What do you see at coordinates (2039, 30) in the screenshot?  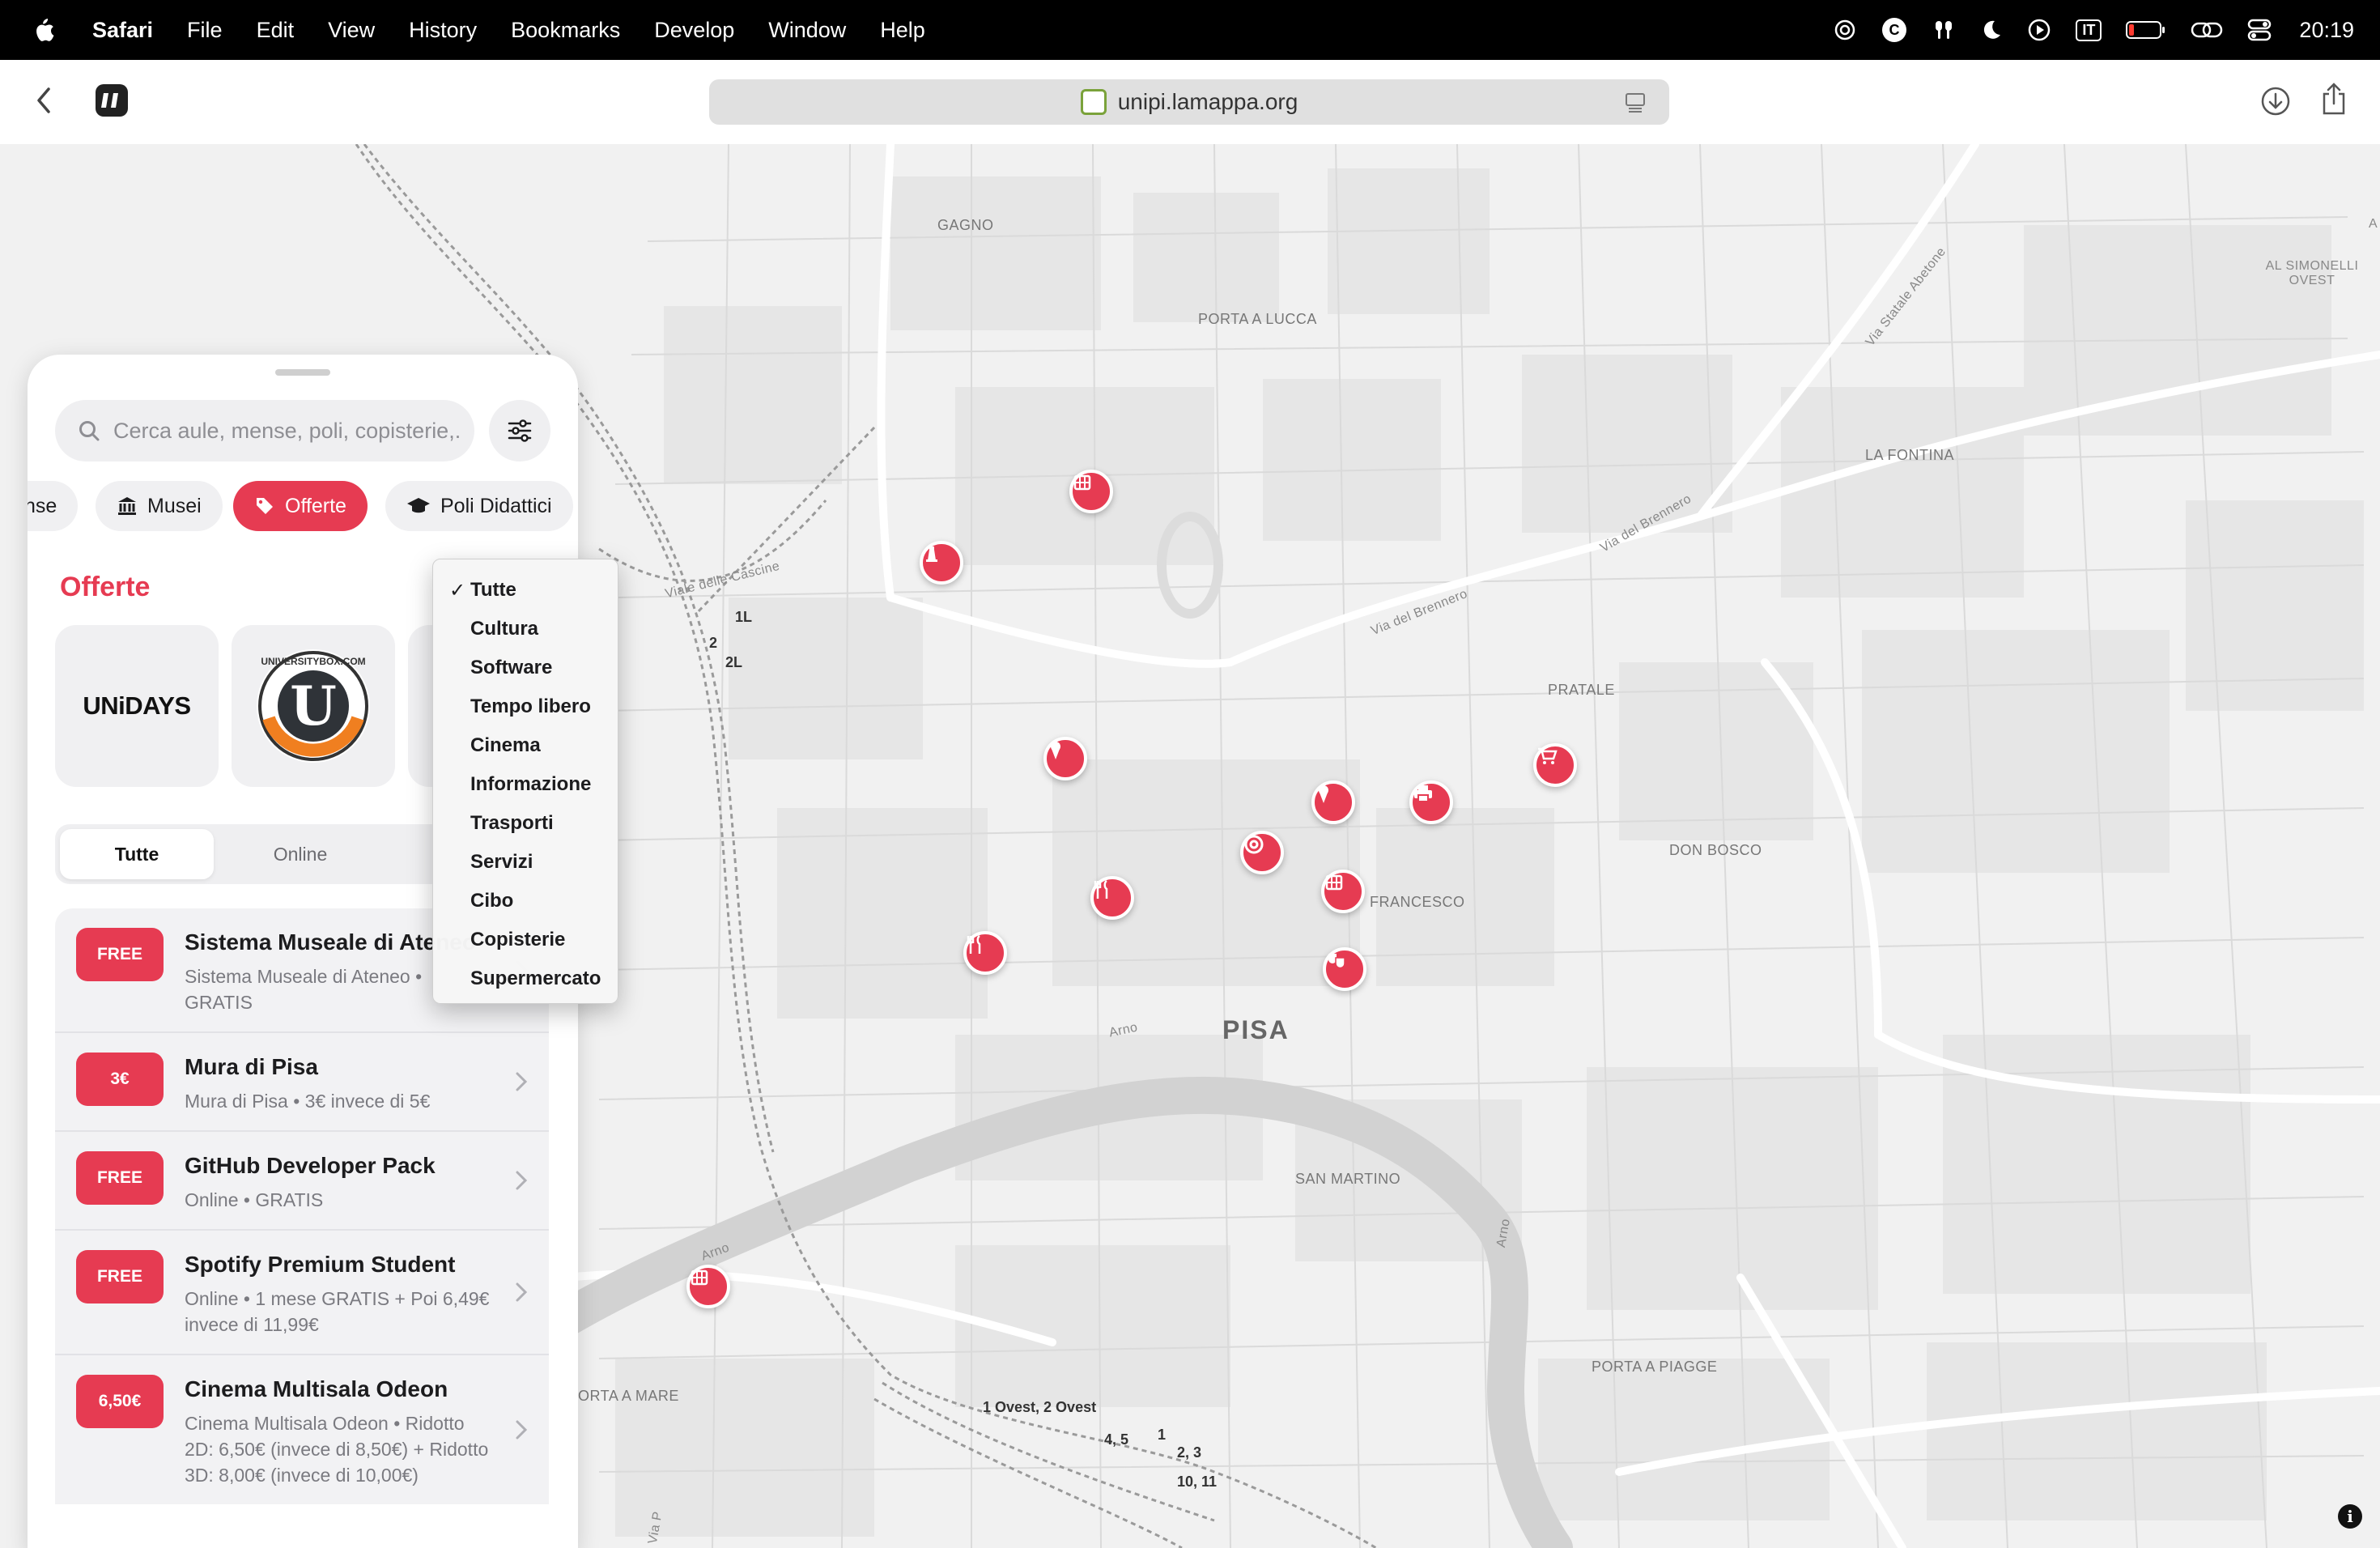 I see `play-circle-icon` at bounding box center [2039, 30].